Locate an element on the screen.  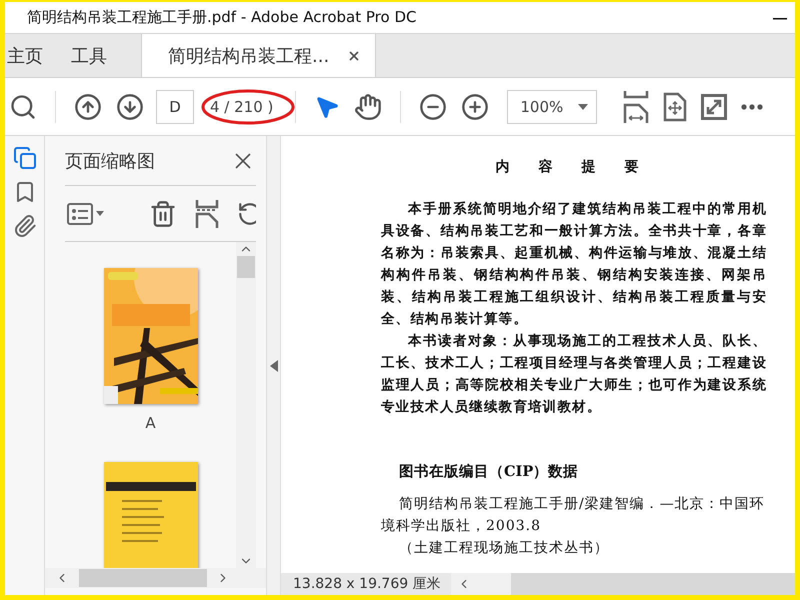
page-label: A is located at coordinates (150, 423).